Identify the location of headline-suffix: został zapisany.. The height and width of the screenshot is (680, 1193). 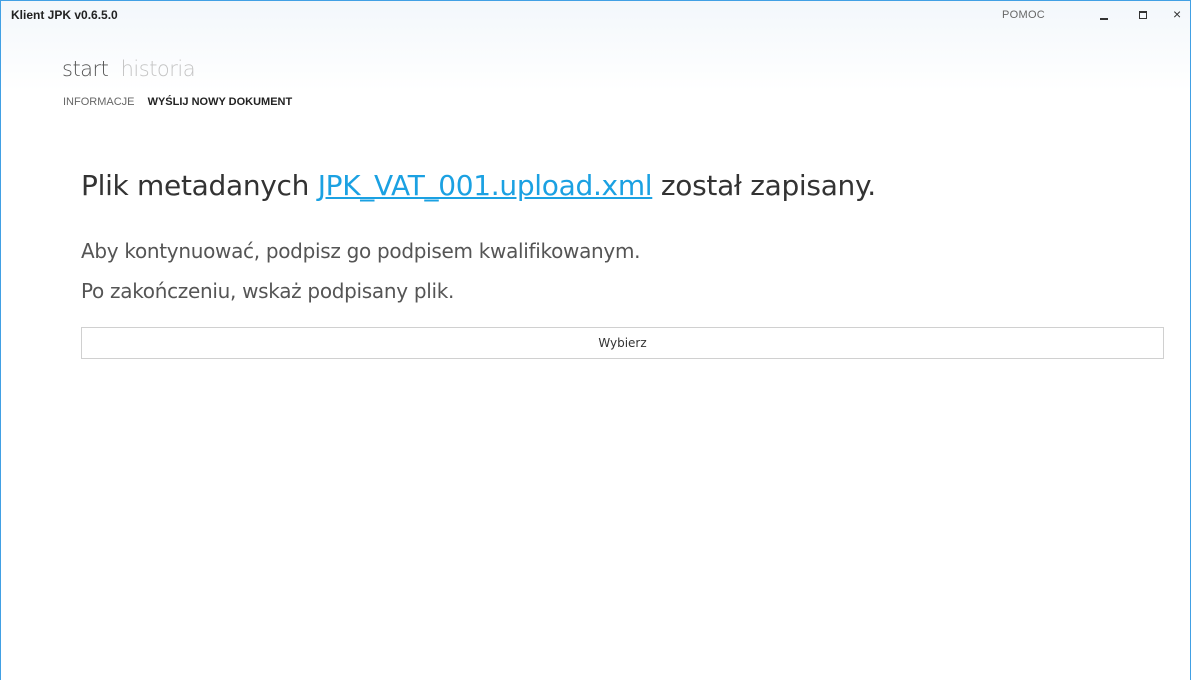
(764, 185).